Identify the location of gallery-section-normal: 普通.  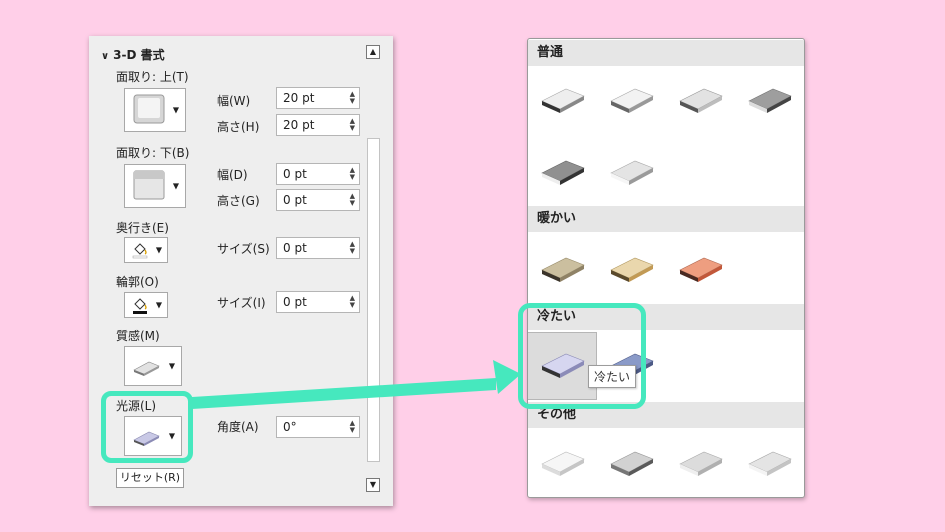
(666, 53).